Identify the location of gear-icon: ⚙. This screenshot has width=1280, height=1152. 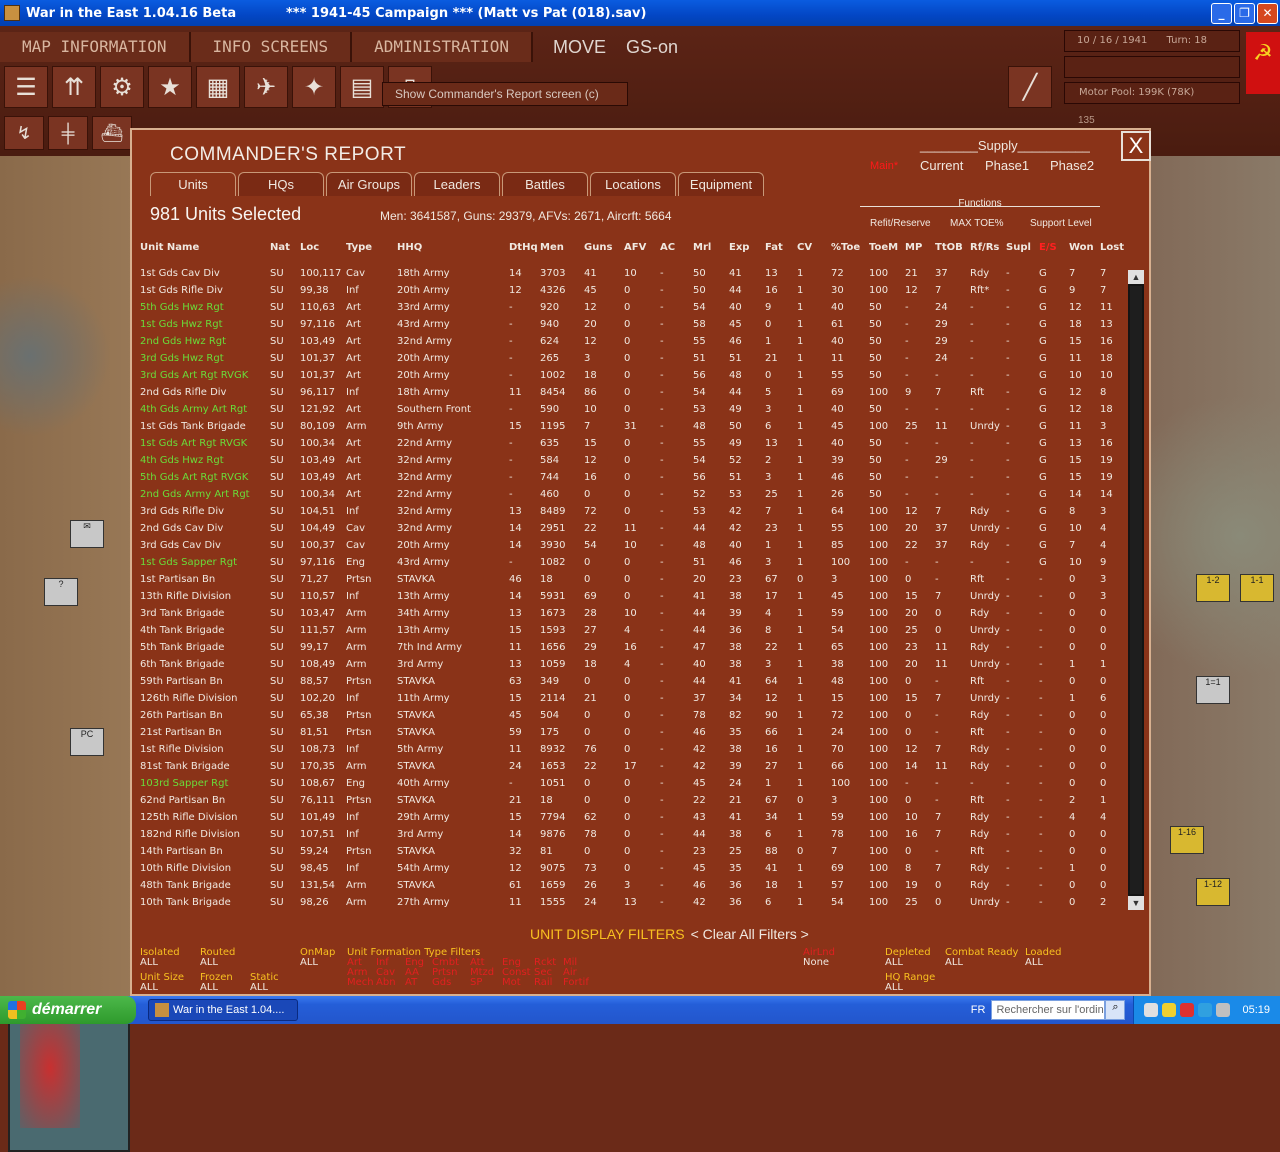
(122, 87).